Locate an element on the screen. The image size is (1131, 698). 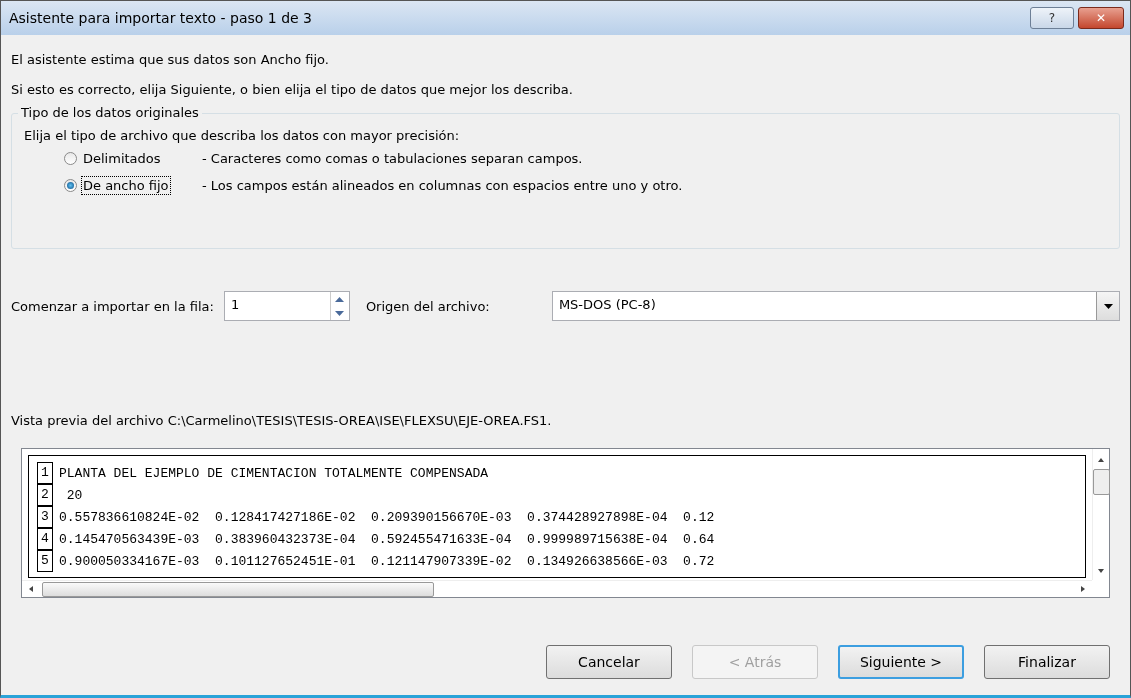
vertical-scrollbar is located at coordinates (1100, 514).